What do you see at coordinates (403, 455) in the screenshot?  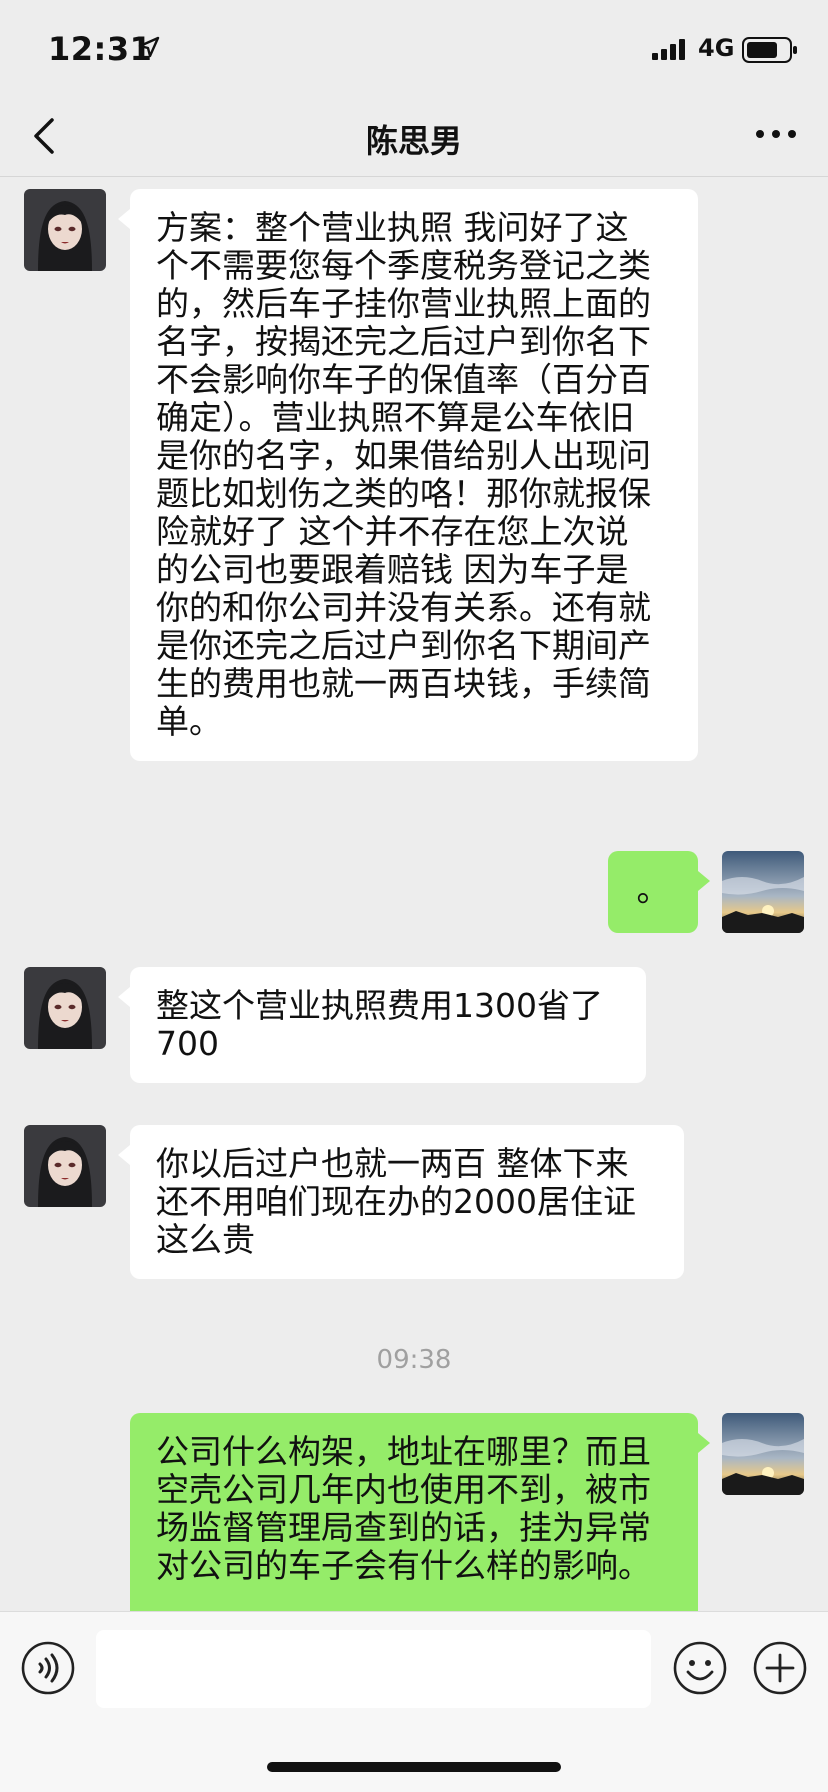 I see `message-line: 是你的名字，如果借给别人出现问` at bounding box center [403, 455].